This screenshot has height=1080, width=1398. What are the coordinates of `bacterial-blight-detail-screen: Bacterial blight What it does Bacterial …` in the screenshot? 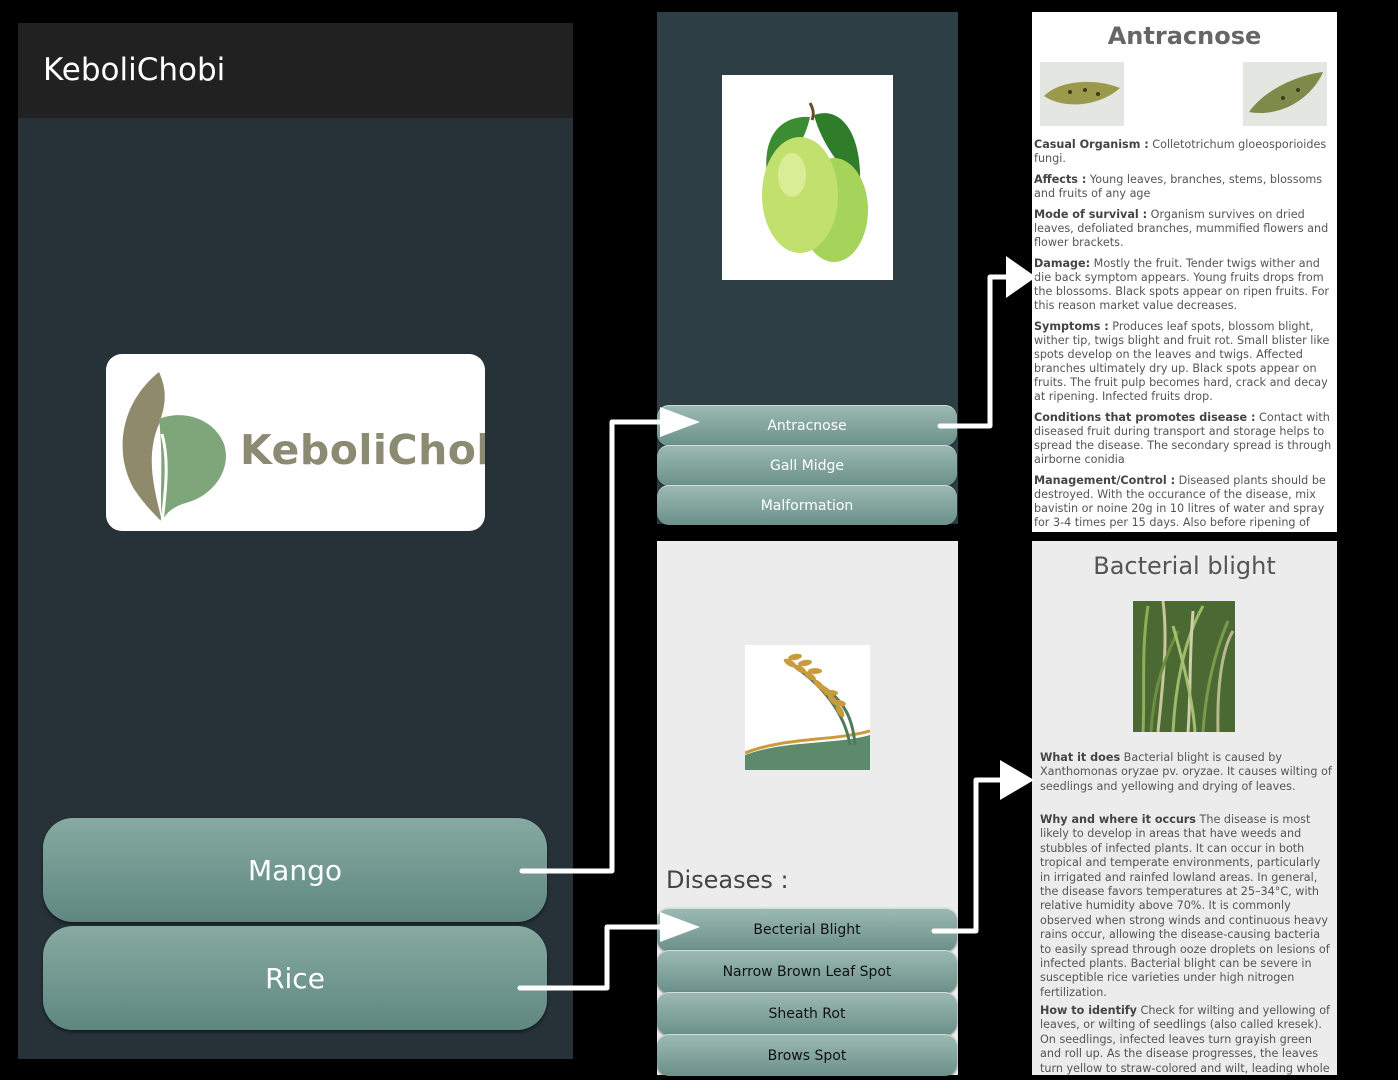 It's located at (1184, 808).